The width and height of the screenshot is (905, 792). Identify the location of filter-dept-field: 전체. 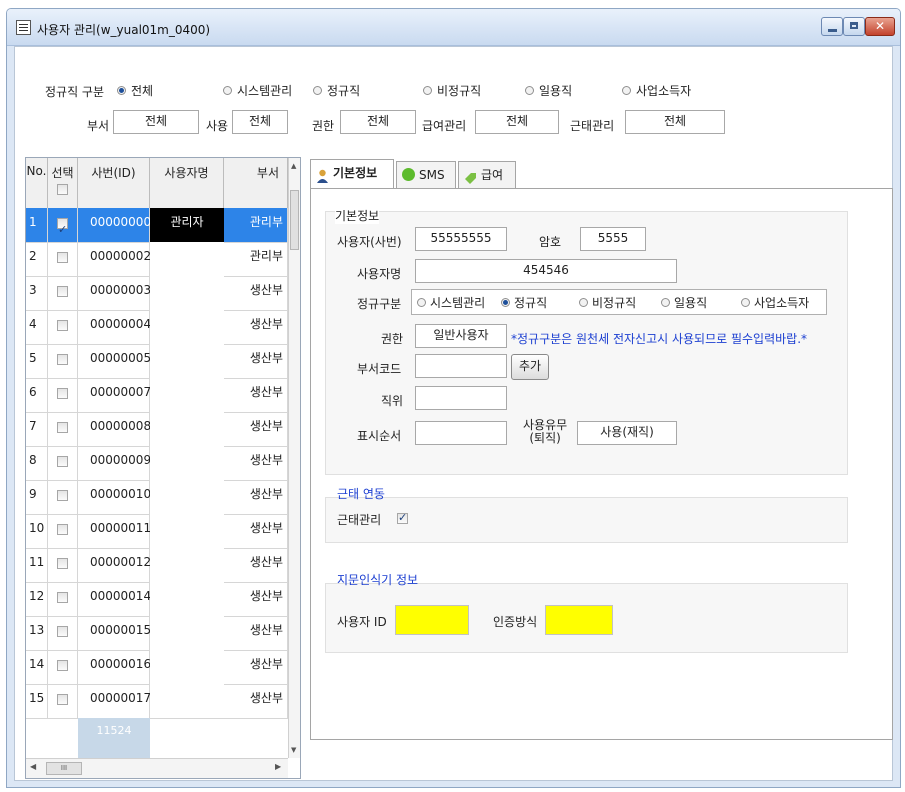
(156, 122).